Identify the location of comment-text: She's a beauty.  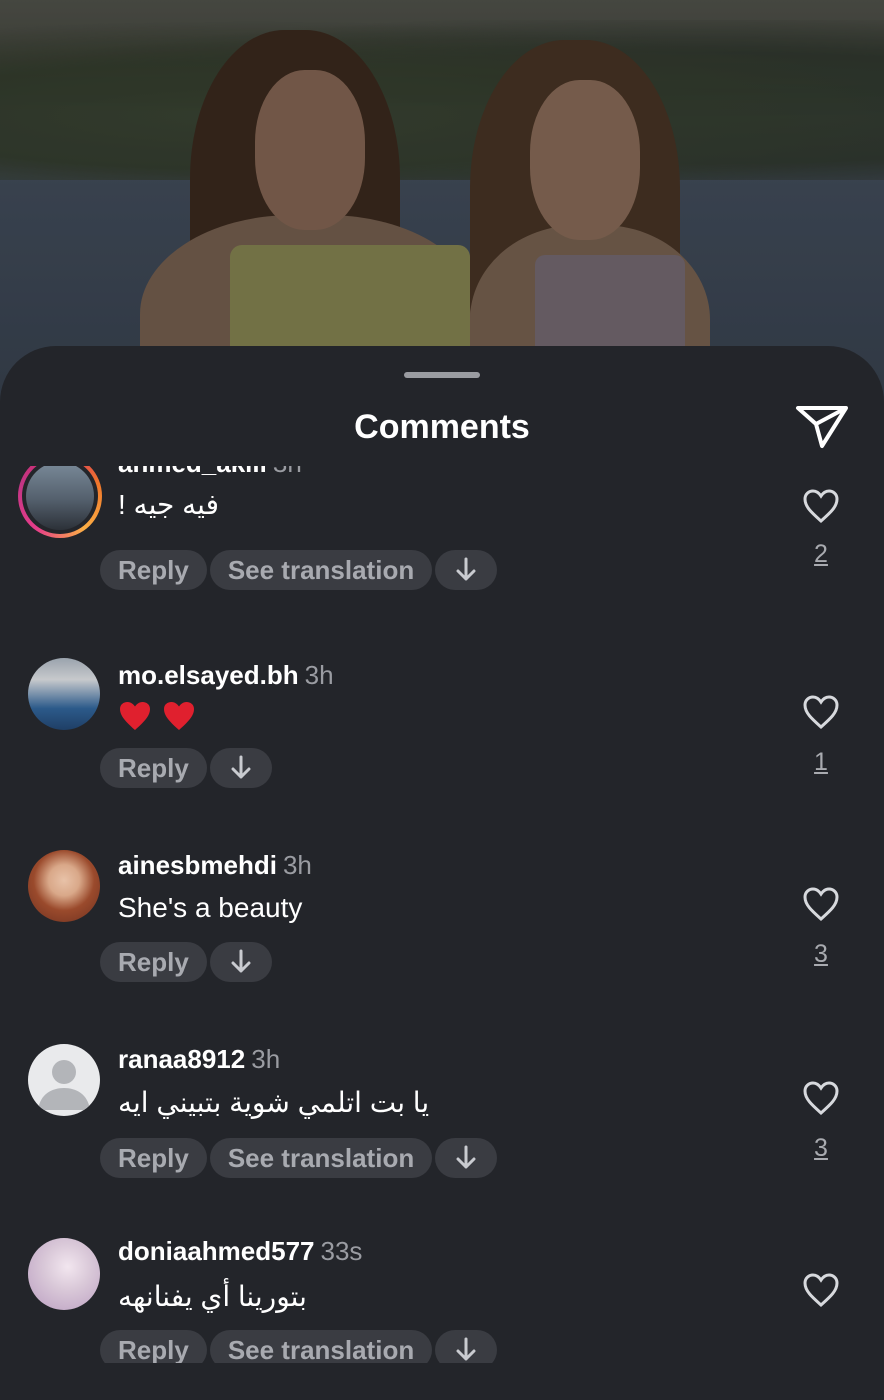
(210, 907).